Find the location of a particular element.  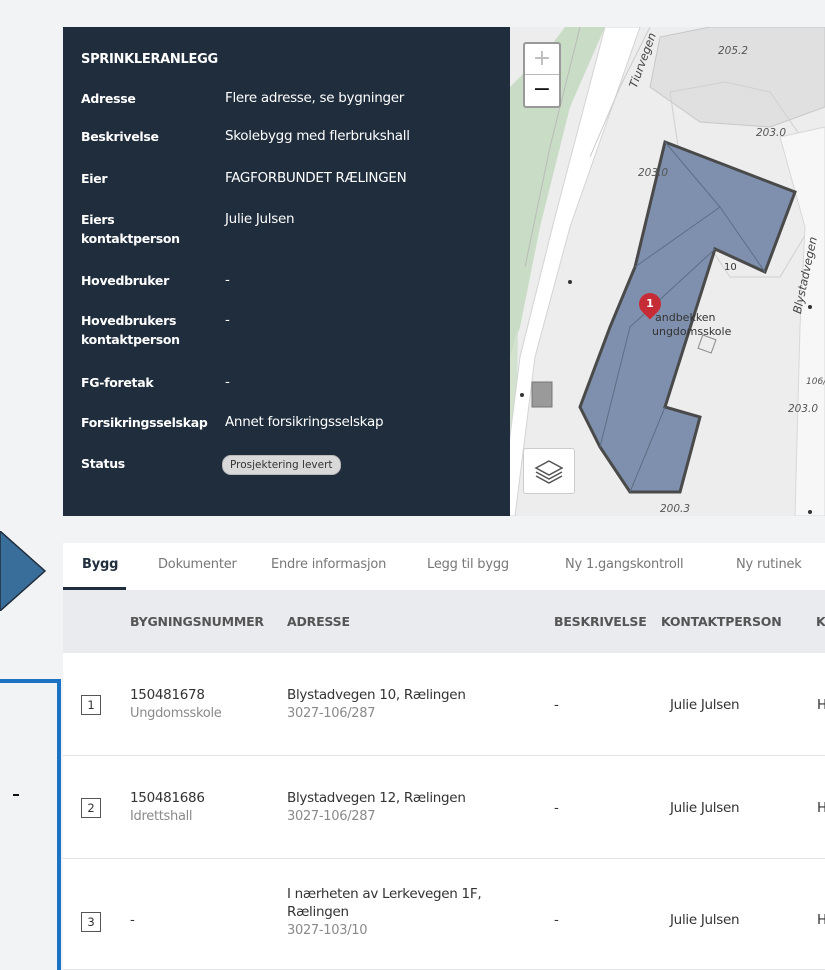

building-type: Ungdomsskole is located at coordinates (176, 713).